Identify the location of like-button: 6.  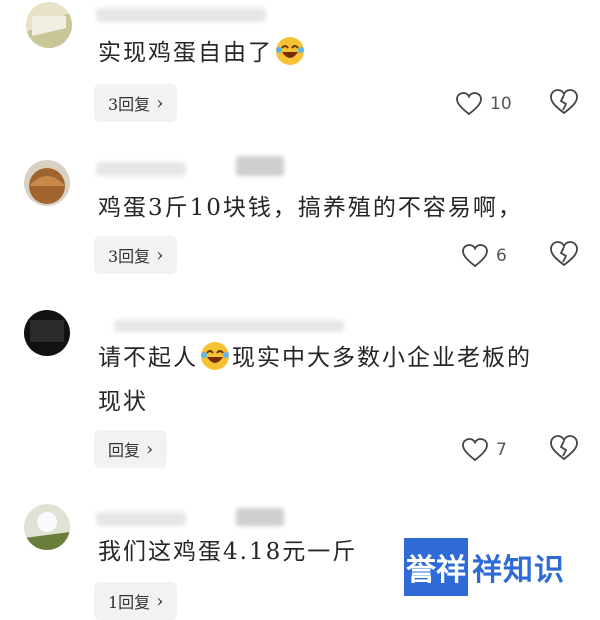
(484, 256).